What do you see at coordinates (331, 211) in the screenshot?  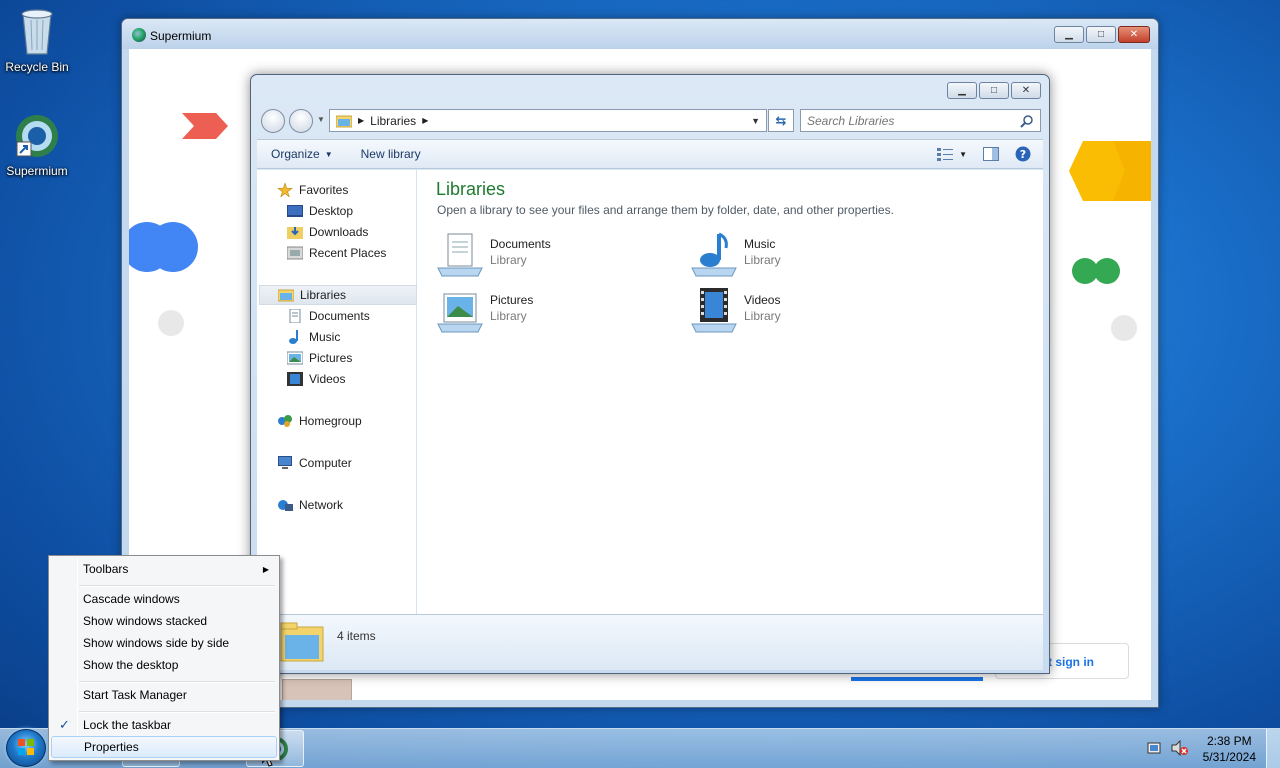 I see `nav-label: Desktop` at bounding box center [331, 211].